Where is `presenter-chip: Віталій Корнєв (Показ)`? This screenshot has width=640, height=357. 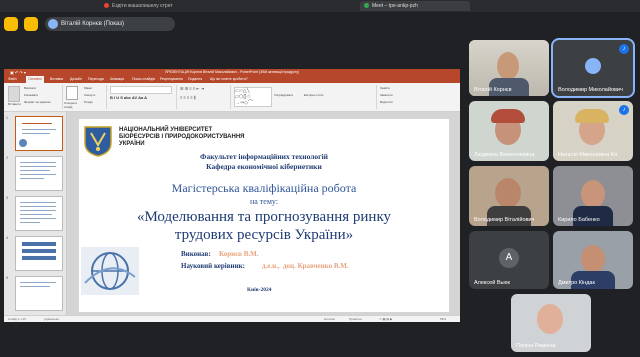
presenter-chip: Віталій Корнєв (Показ) is located at coordinates (110, 24).